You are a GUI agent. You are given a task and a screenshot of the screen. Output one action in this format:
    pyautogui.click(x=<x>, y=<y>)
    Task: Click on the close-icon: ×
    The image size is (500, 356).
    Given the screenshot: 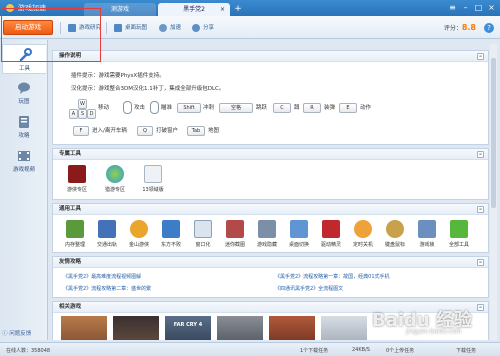 What is the action you would take?
    pyautogui.click(x=491, y=7)
    